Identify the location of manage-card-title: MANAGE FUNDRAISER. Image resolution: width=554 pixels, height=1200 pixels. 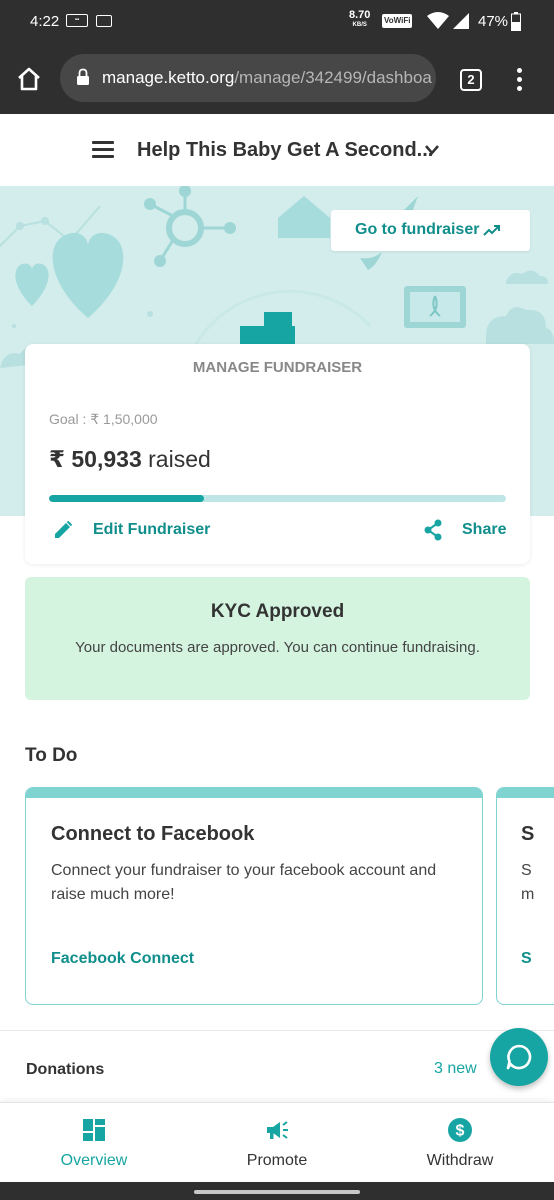
(277, 367).